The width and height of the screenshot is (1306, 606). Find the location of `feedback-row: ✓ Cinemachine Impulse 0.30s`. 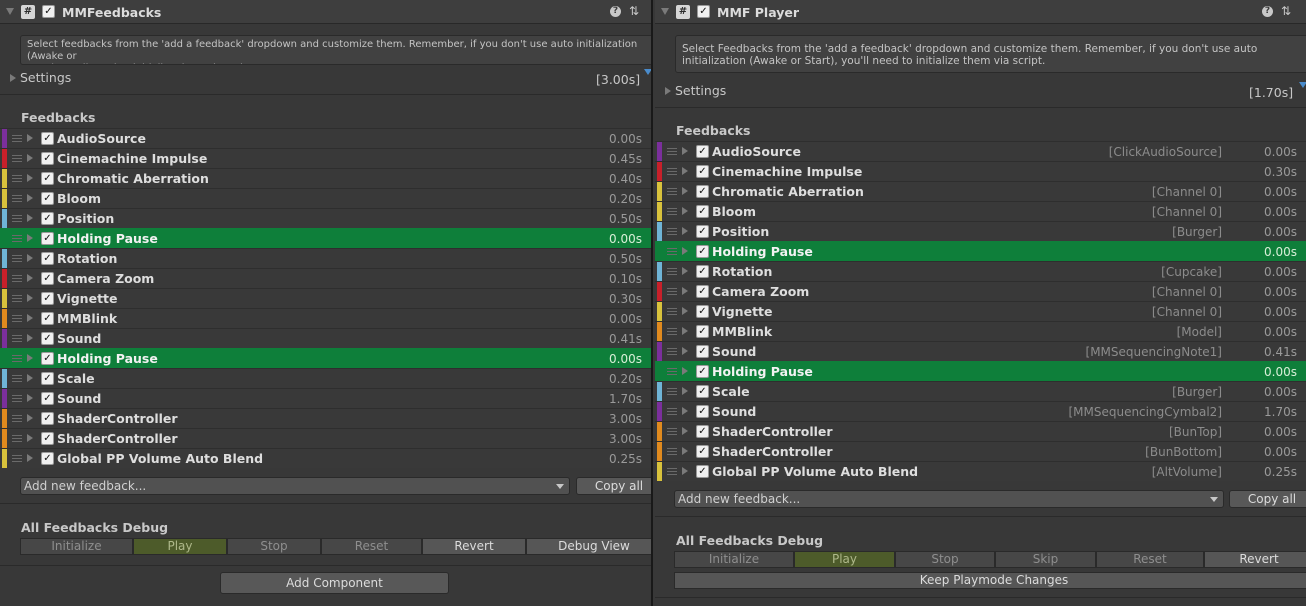

feedback-row: ✓ Cinemachine Impulse 0.30s is located at coordinates (980, 171).